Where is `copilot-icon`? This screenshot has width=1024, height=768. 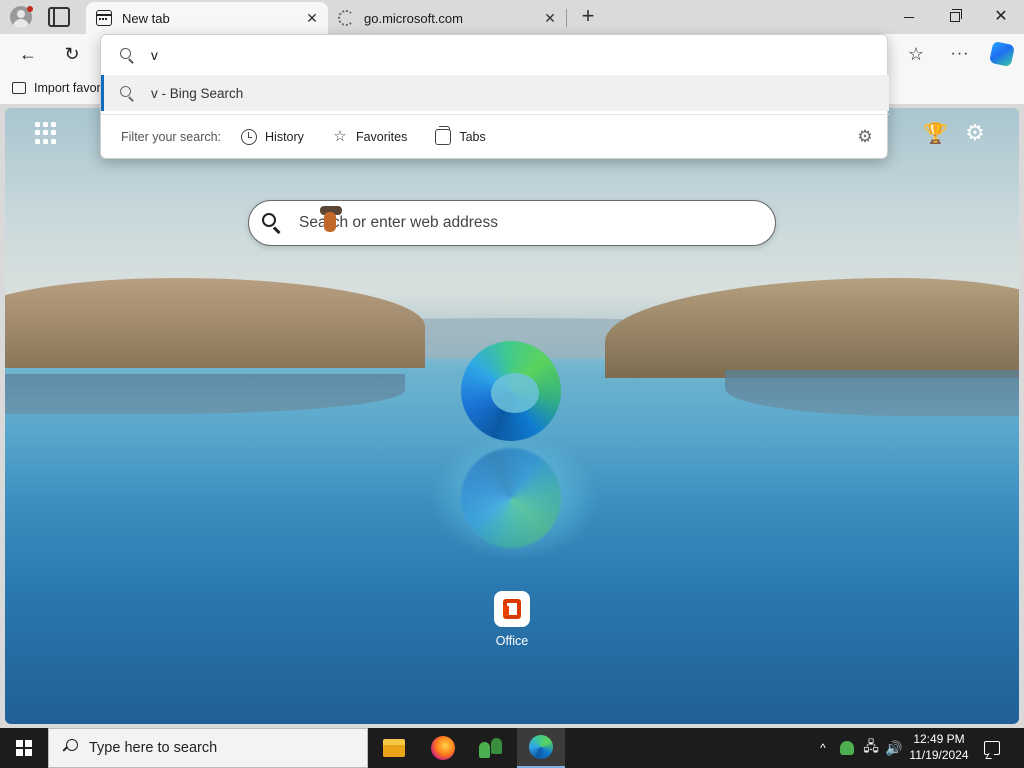 copilot-icon is located at coordinates (1002, 54).